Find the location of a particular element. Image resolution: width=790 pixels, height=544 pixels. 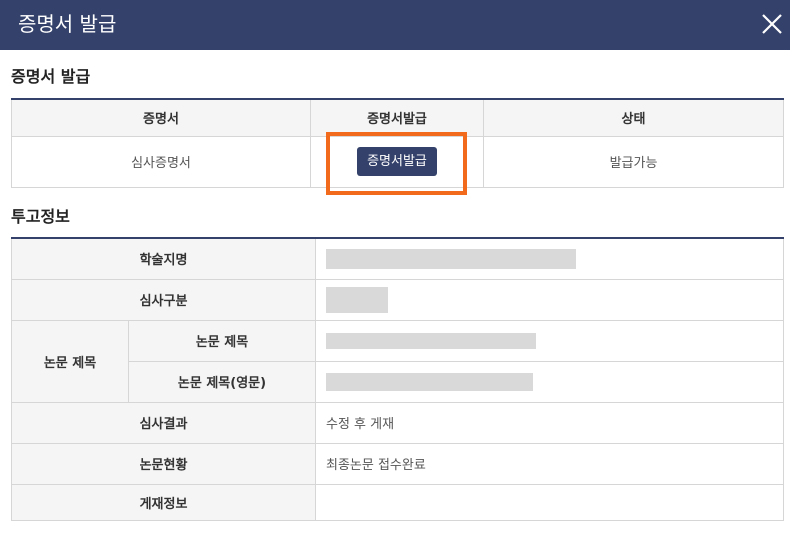

certificate-name: 심사증명서 is located at coordinates (161, 161).